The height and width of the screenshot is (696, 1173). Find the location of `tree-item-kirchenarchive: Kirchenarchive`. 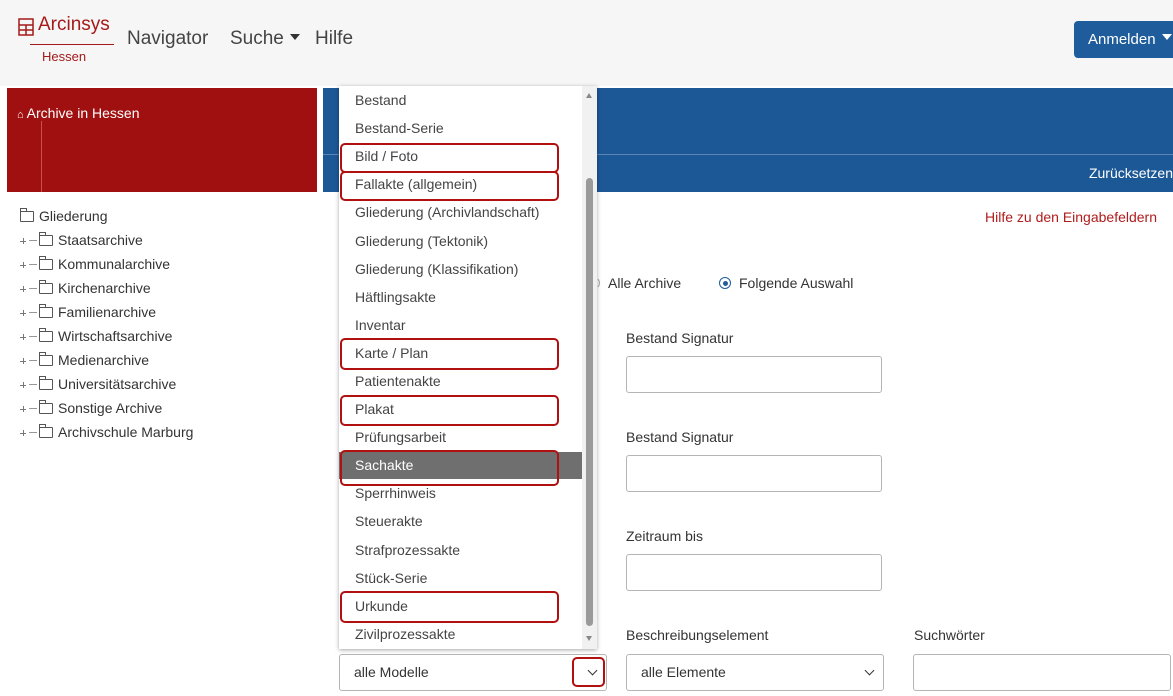

tree-item-kirchenarchive: Kirchenarchive is located at coordinates (106, 288).